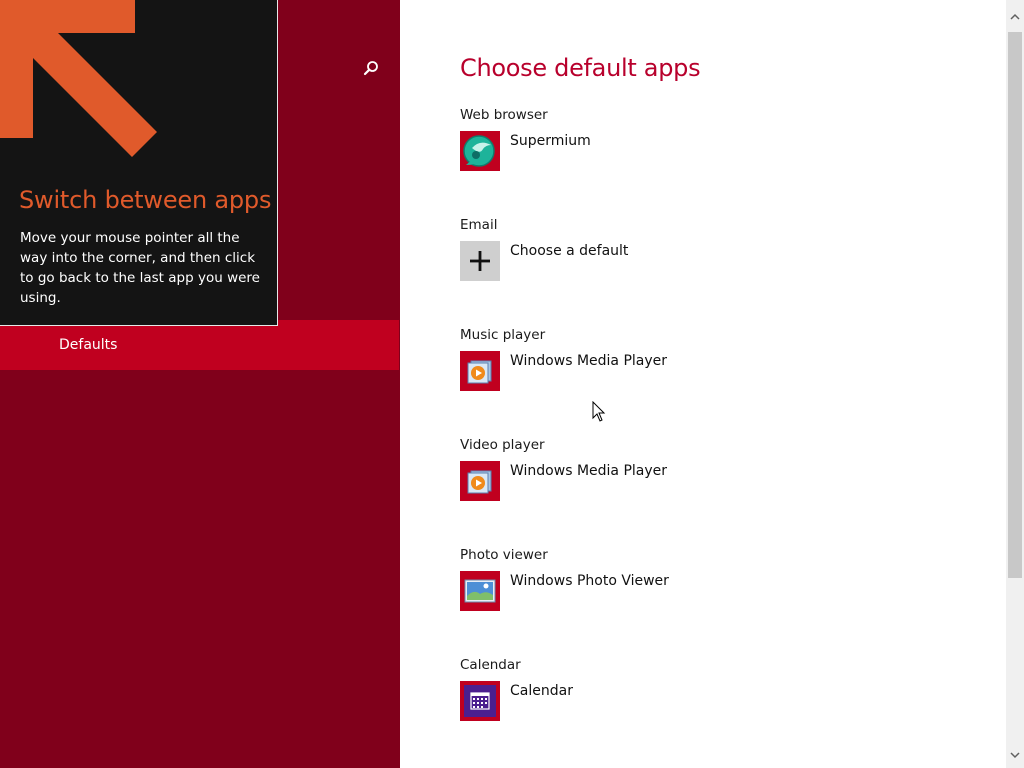 This screenshot has width=1024, height=768. Describe the element at coordinates (569, 251) in the screenshot. I see `app-name: Choose a default` at that location.